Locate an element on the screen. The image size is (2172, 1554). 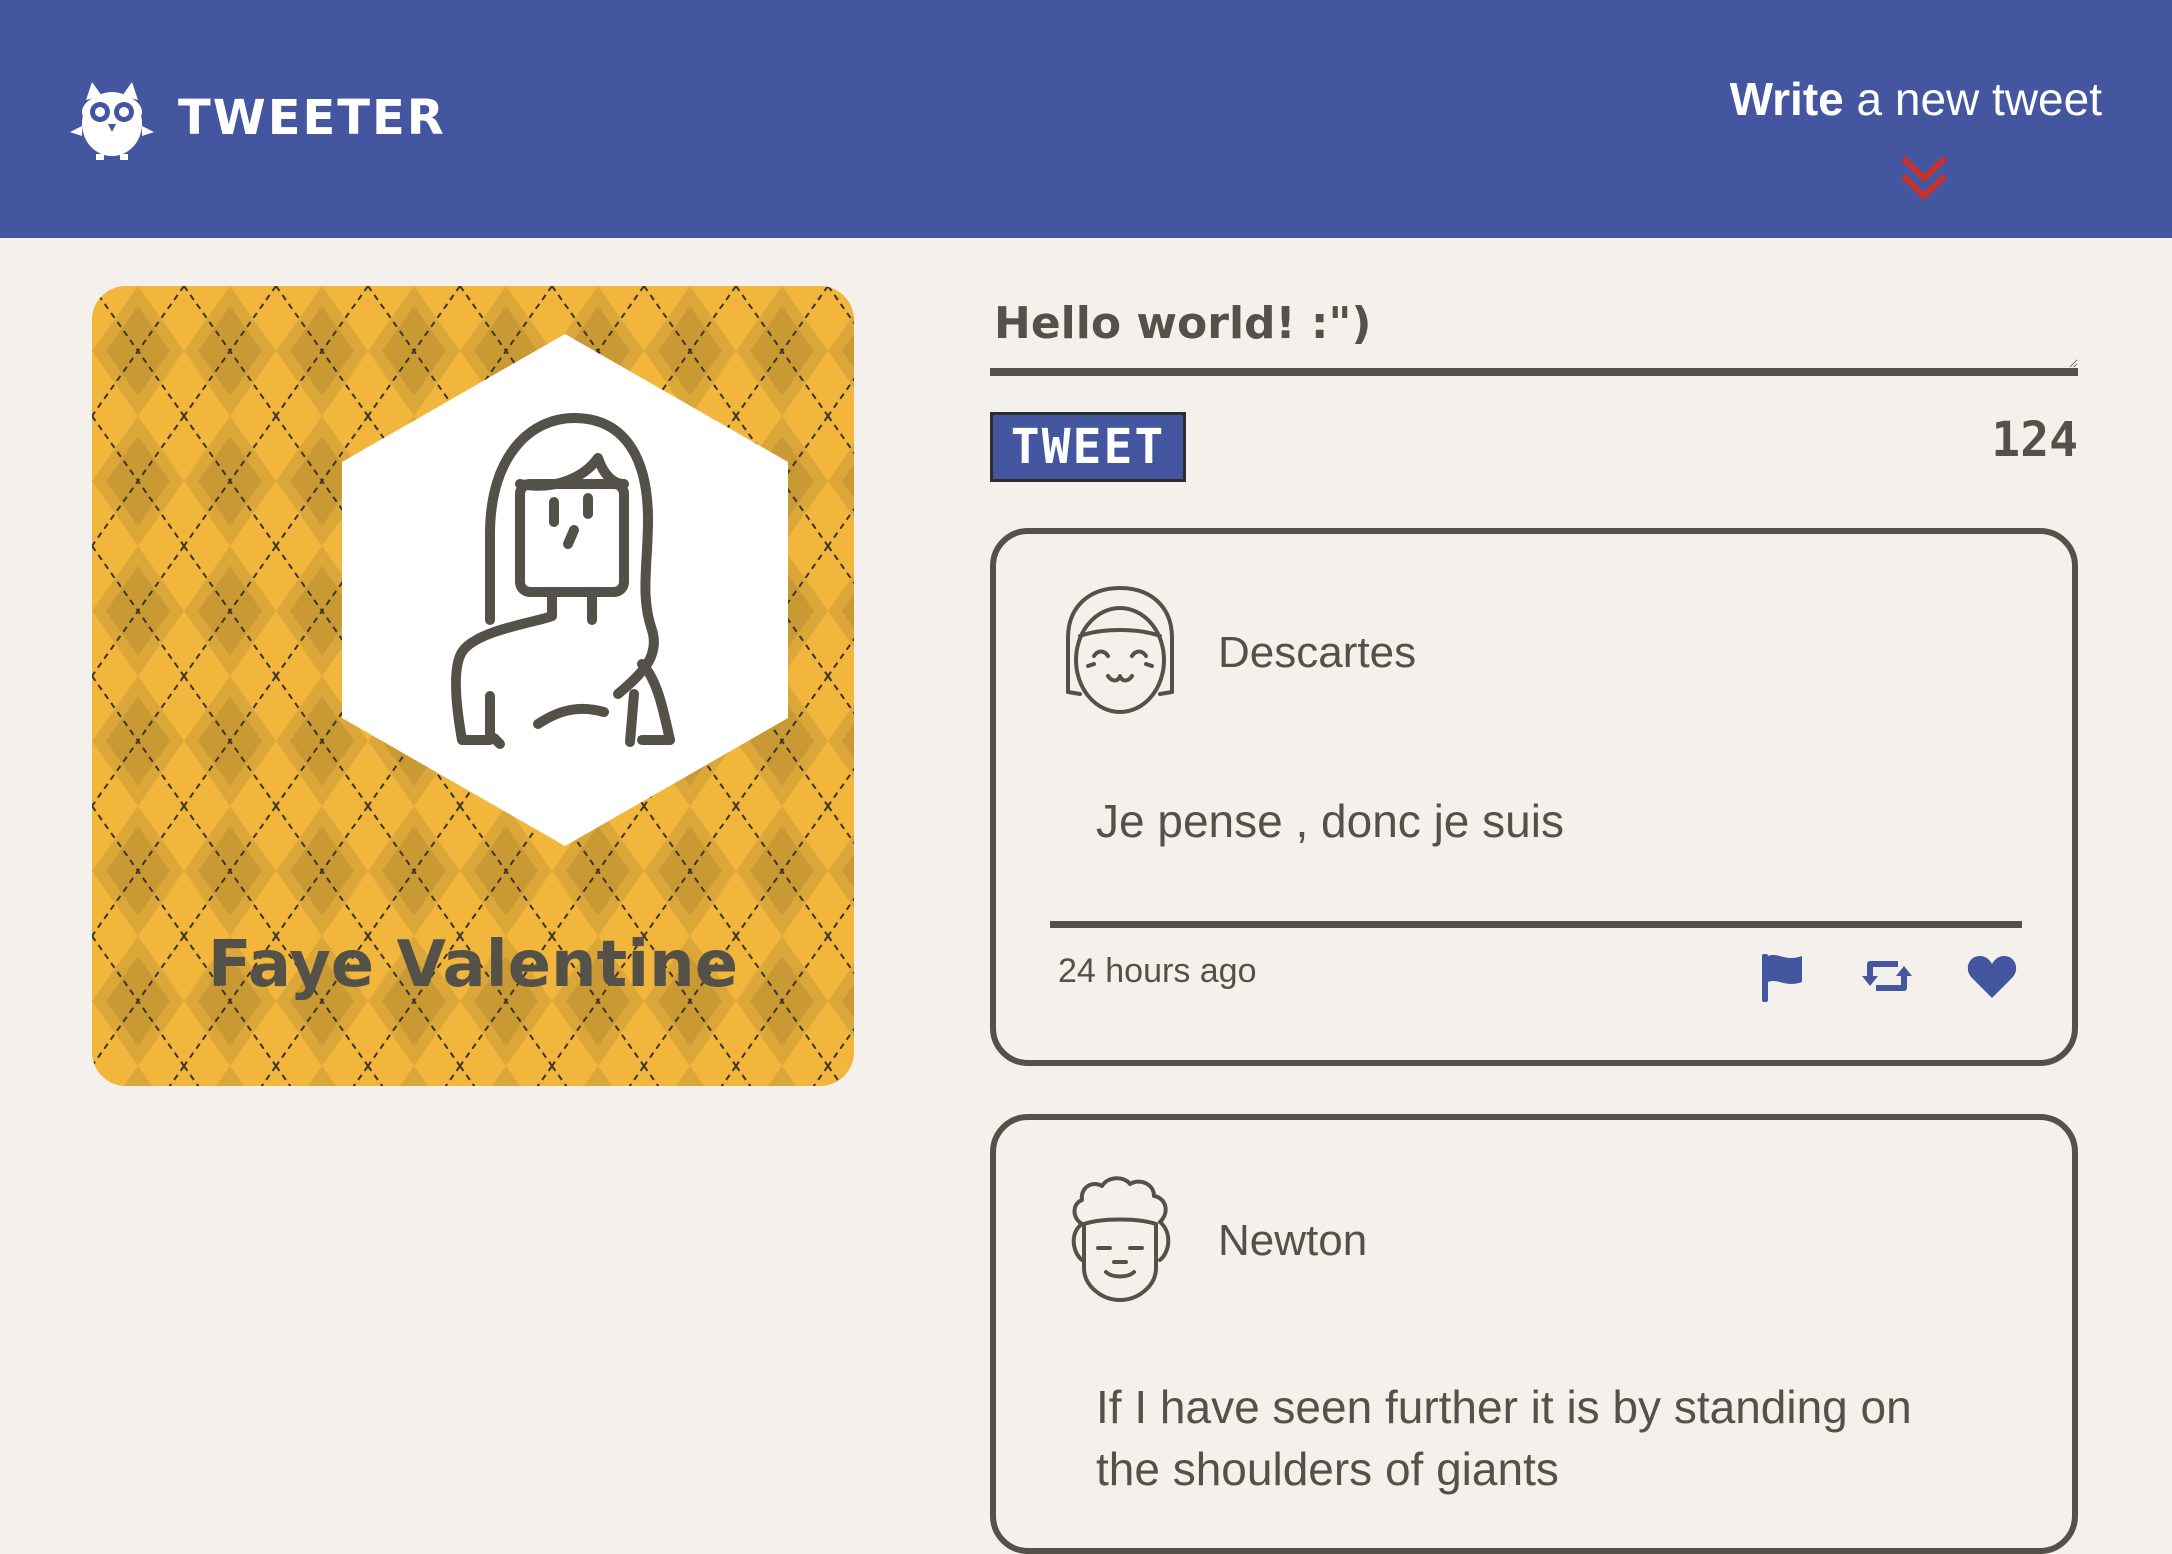
tweet-button: TWEET is located at coordinates (1088, 447).